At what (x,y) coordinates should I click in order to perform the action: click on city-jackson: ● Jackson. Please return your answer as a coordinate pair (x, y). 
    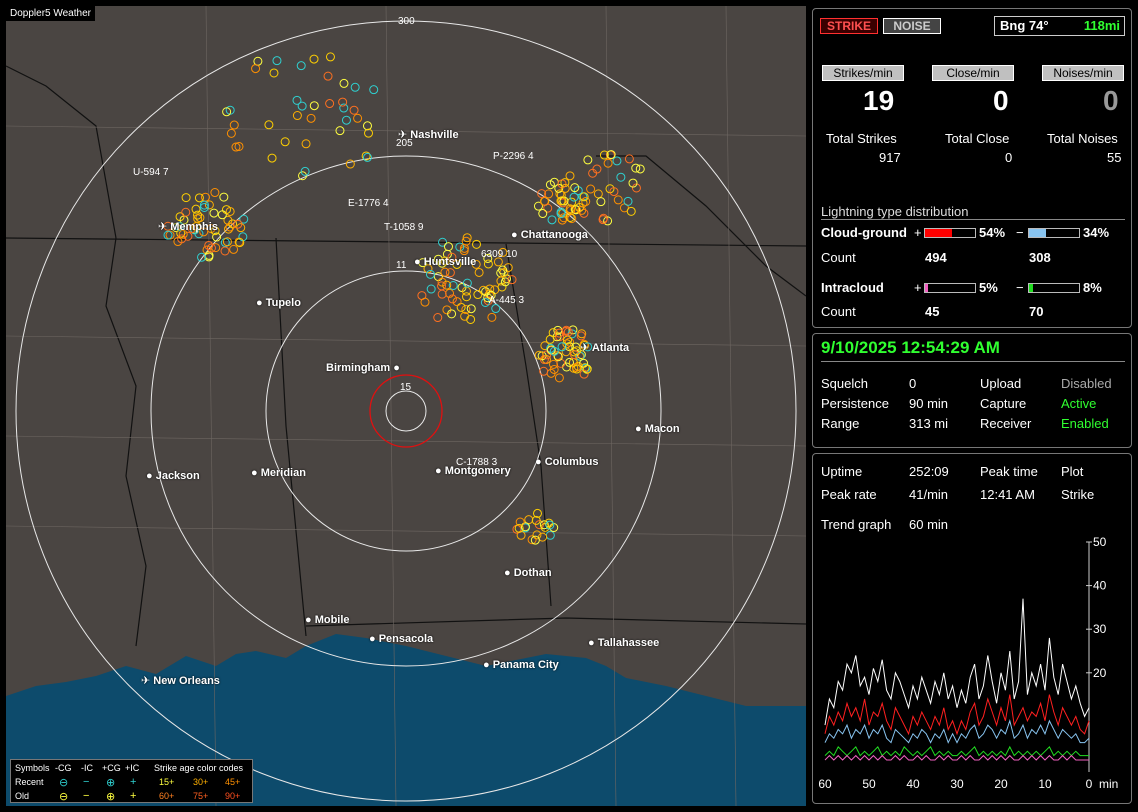
    Looking at the image, I should click on (173, 476).